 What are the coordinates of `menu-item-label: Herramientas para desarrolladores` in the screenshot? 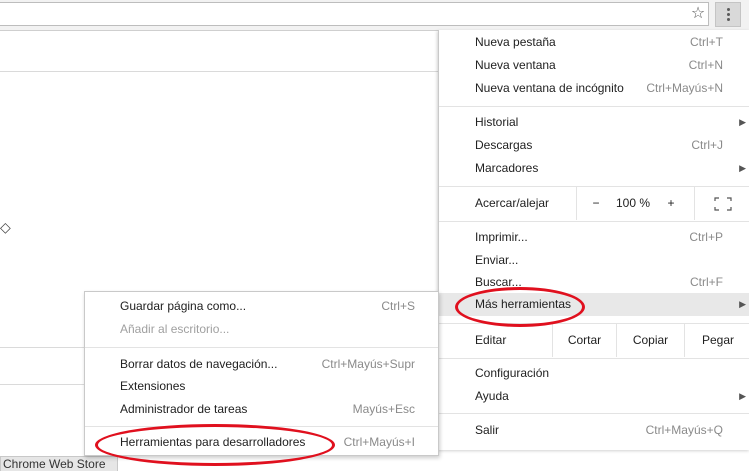 It's located at (213, 442).